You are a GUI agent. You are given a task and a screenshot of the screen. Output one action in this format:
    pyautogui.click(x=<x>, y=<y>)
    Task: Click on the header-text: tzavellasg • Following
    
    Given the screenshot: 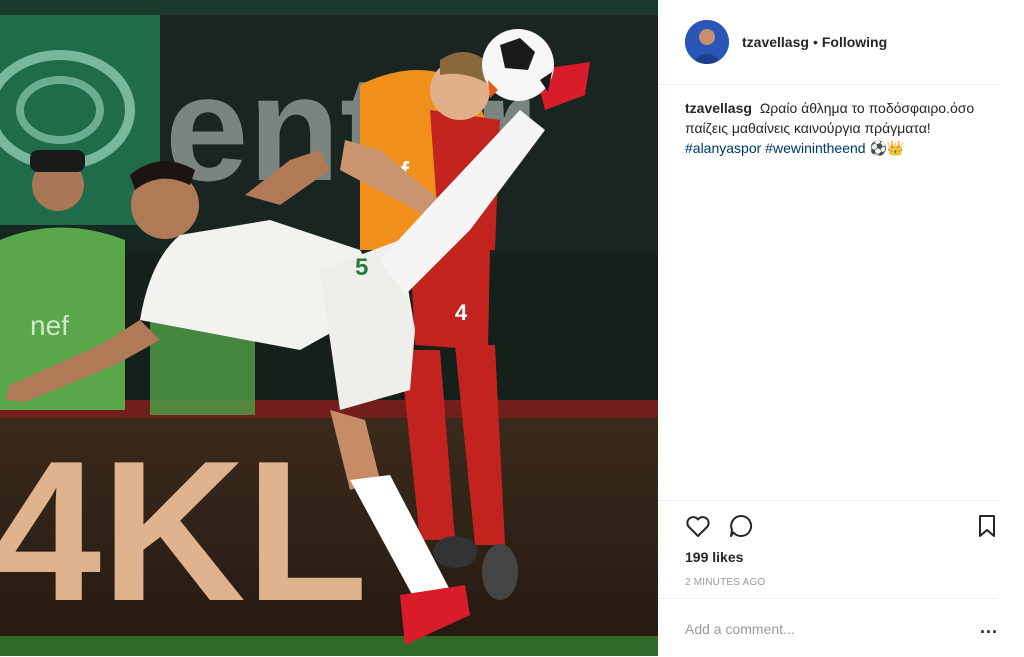 What is the action you would take?
    pyautogui.click(x=814, y=42)
    